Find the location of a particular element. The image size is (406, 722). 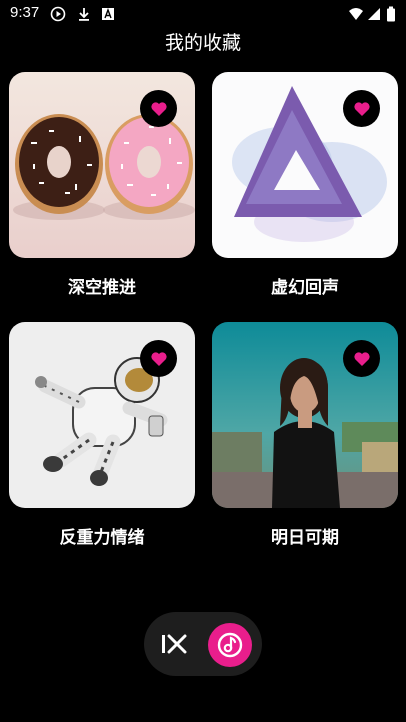

status-bar: 9:37 is located at coordinates (203, 14).